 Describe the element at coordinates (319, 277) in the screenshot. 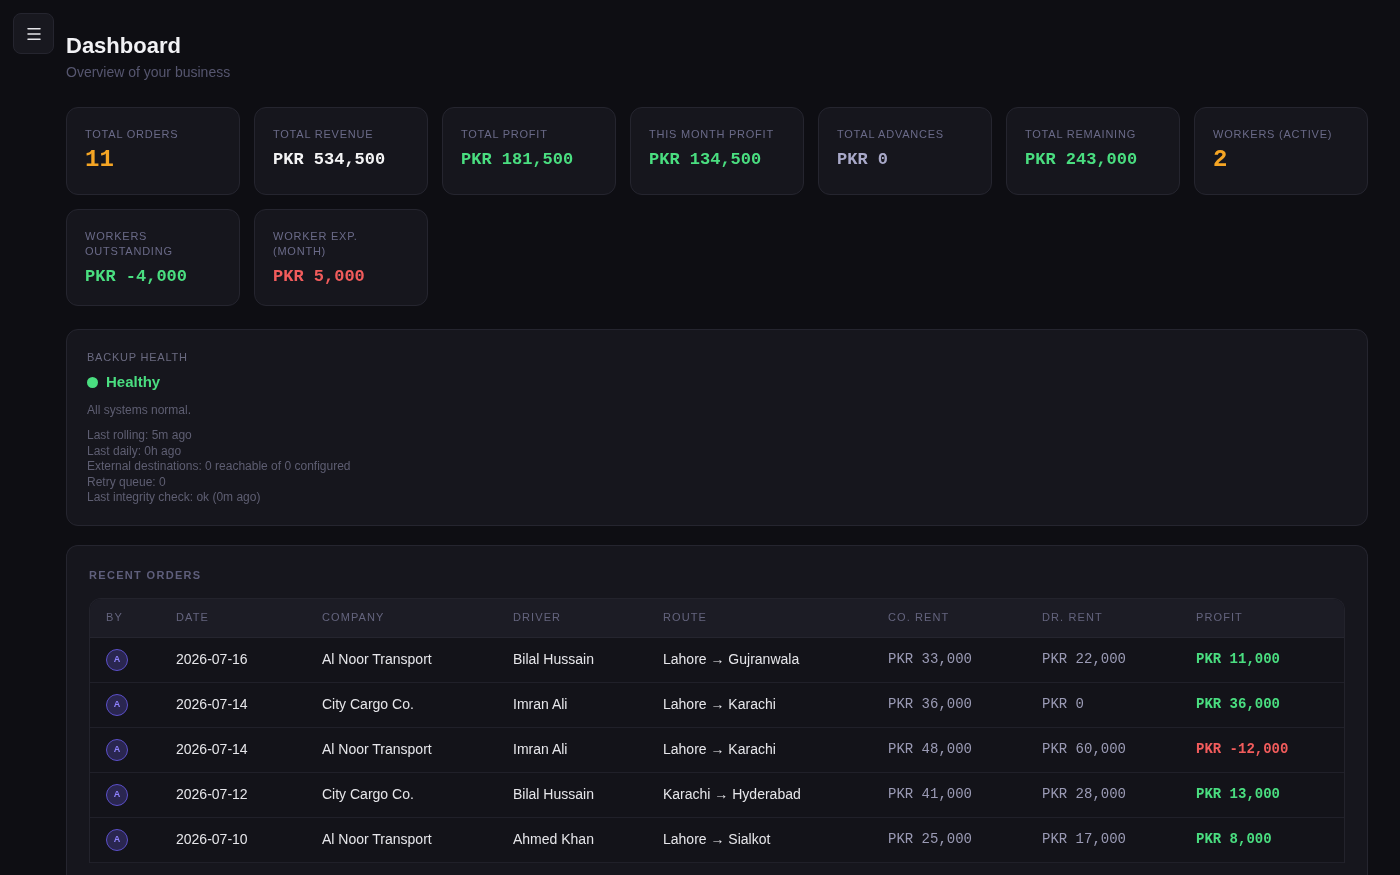

I see `stat-value: PKR 5,000` at that location.